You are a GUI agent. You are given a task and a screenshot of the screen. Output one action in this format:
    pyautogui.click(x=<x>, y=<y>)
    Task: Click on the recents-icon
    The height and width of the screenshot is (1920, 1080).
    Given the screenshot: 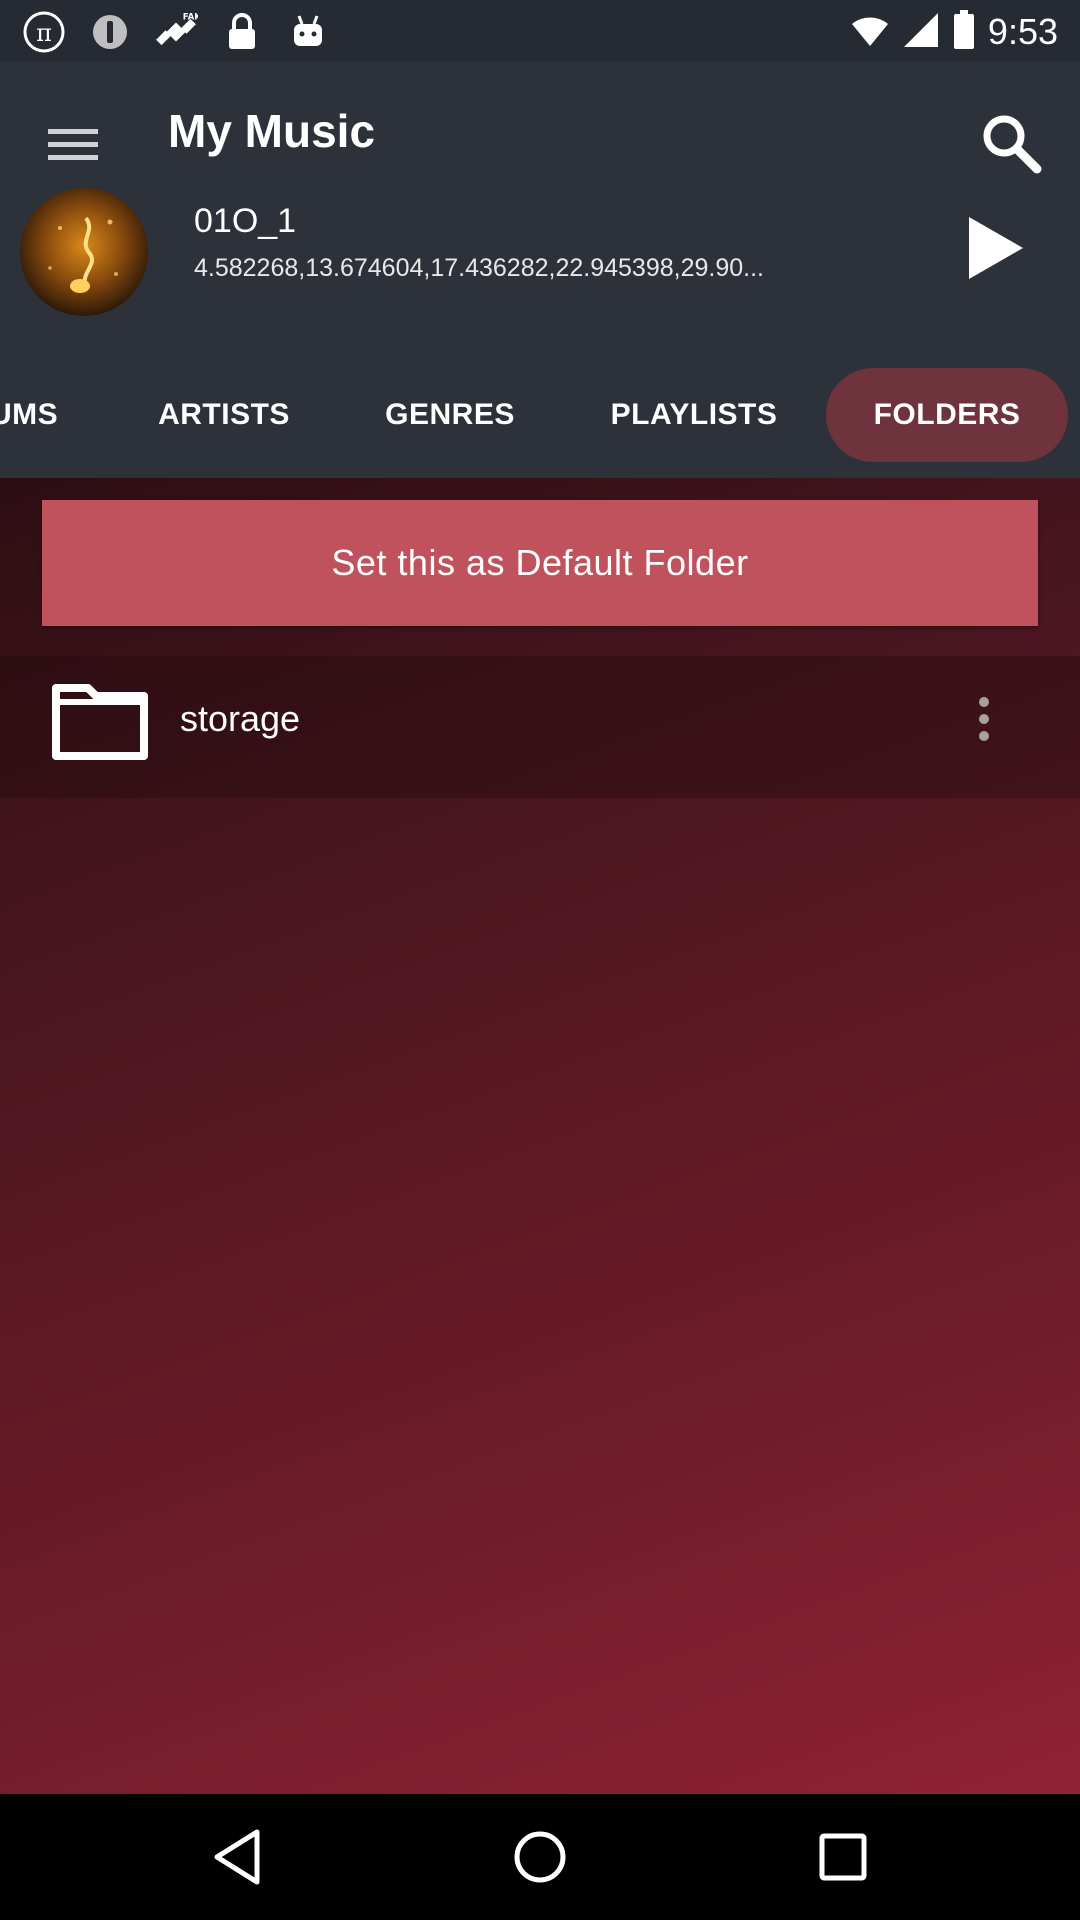 What is the action you would take?
    pyautogui.click(x=843, y=1857)
    